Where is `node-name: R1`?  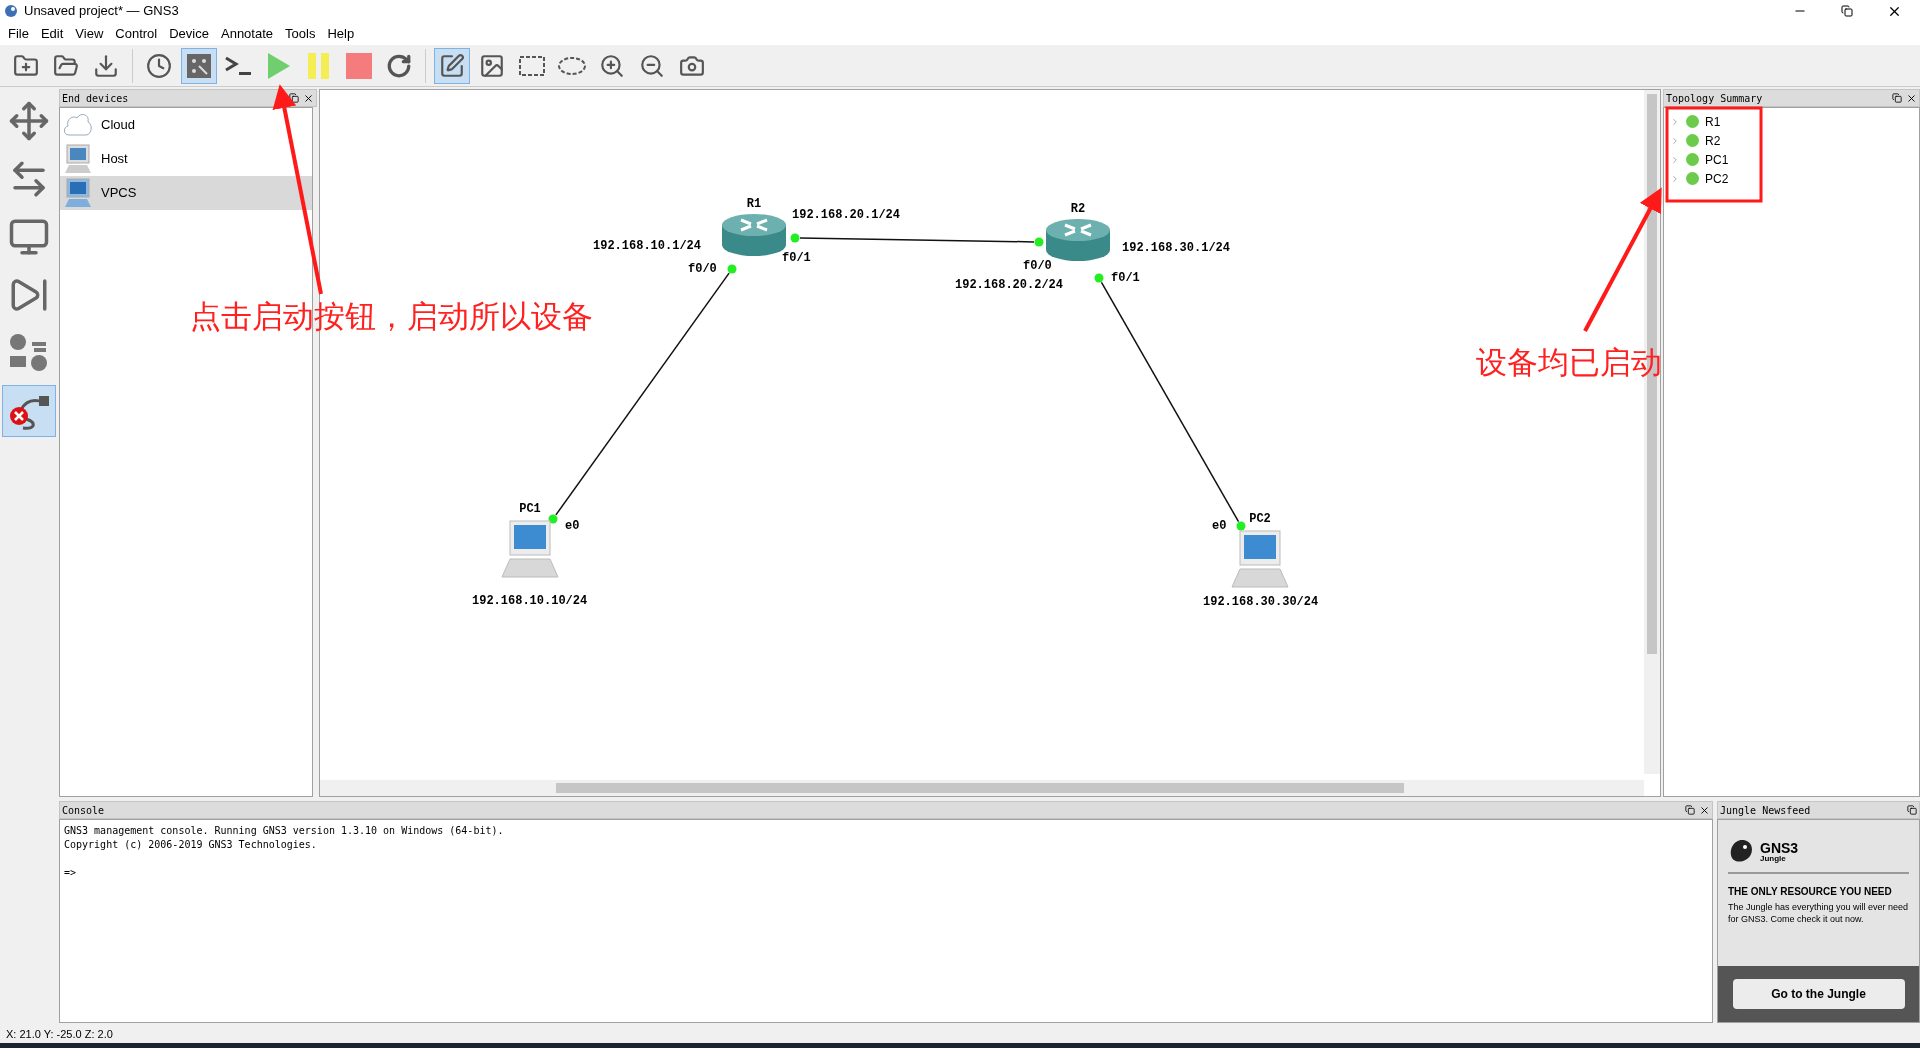
node-name: R1 is located at coordinates (1713, 121).